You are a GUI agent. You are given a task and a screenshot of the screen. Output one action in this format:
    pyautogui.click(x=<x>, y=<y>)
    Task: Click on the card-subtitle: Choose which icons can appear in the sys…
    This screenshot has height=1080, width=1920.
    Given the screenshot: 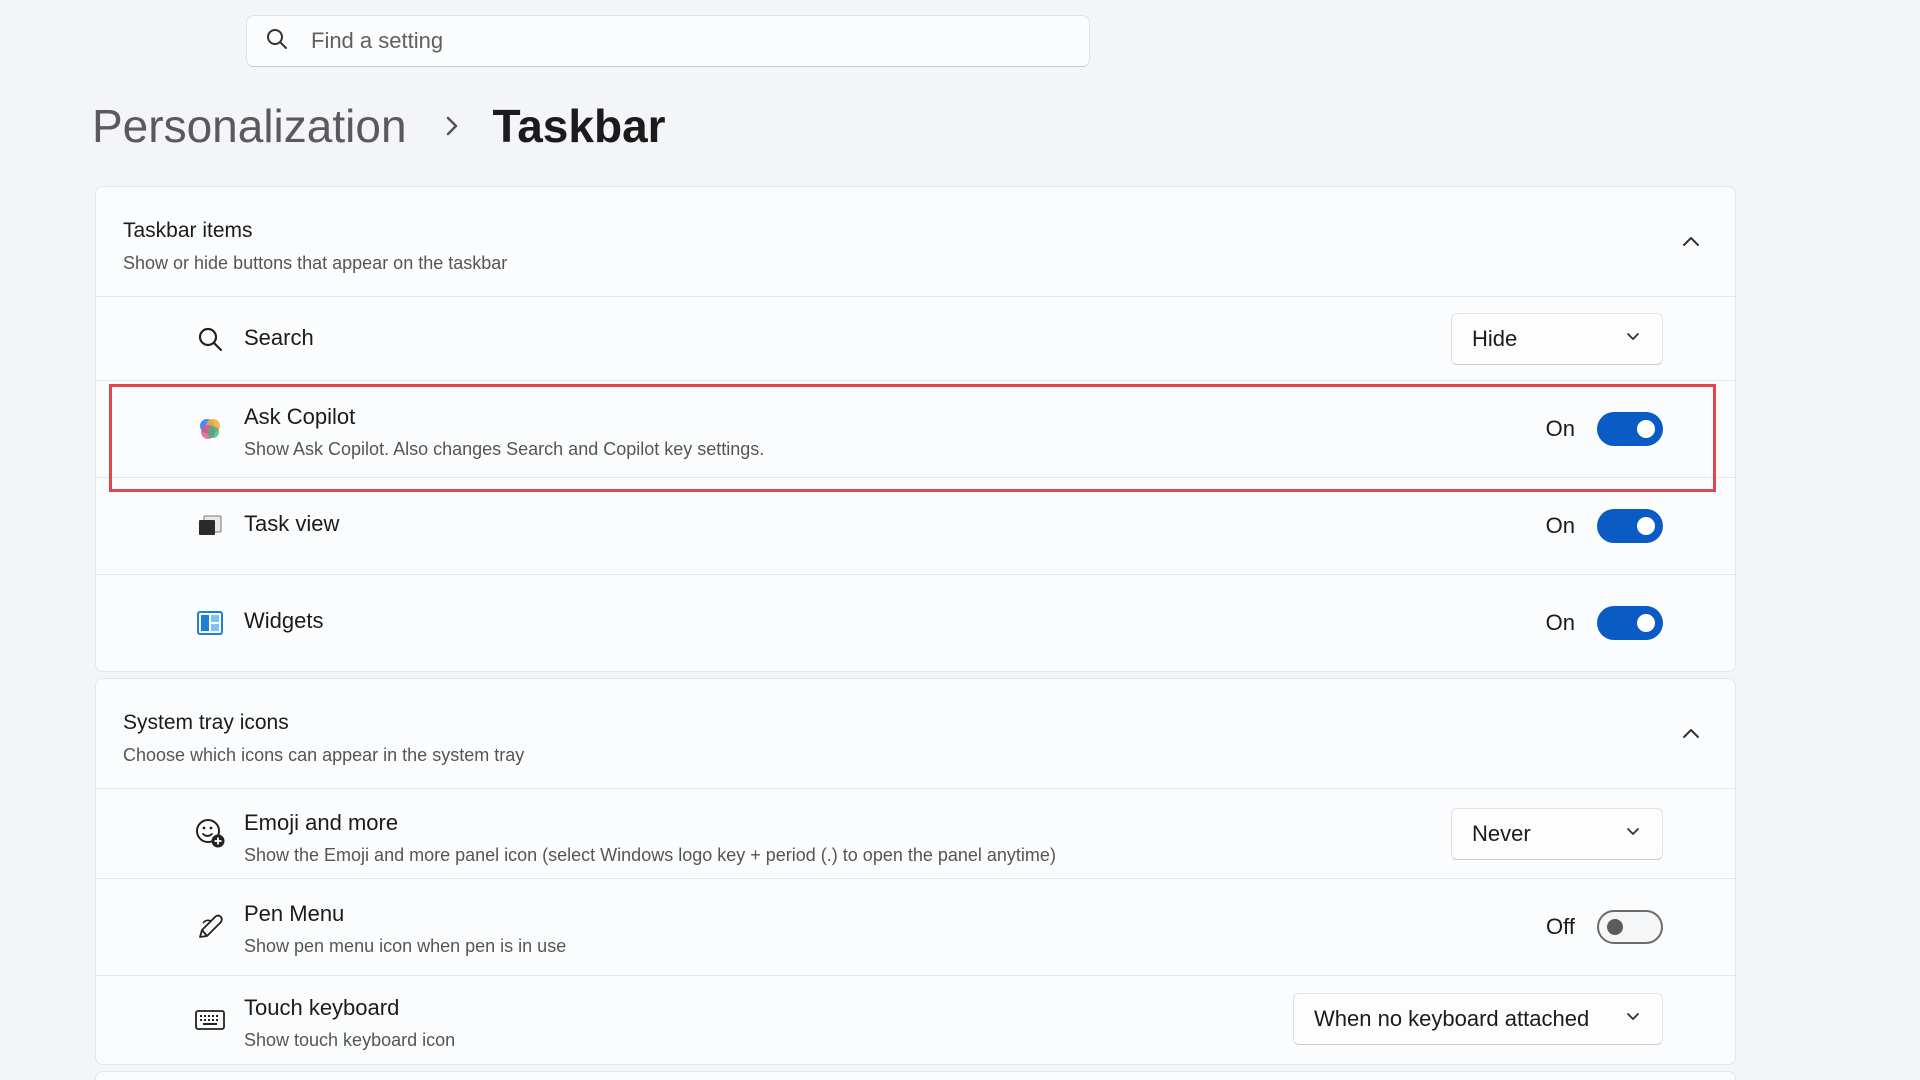 What is the action you would take?
    pyautogui.click(x=324, y=755)
    